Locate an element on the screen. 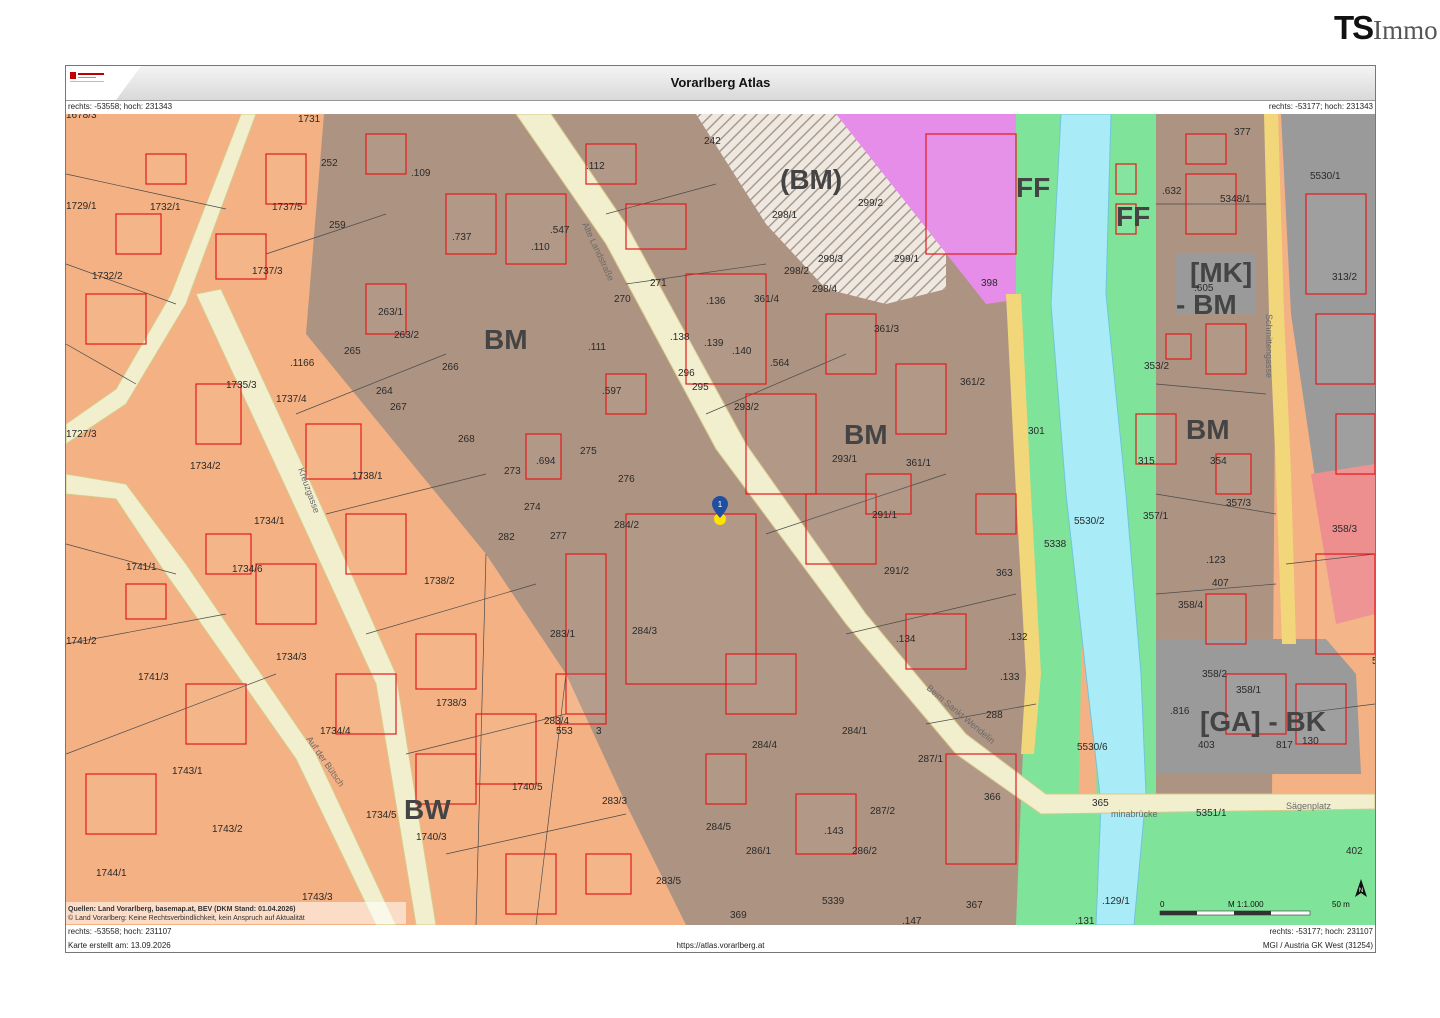 The width and height of the screenshot is (1440, 1018). parcel-number: 315 is located at coordinates (1146, 461).